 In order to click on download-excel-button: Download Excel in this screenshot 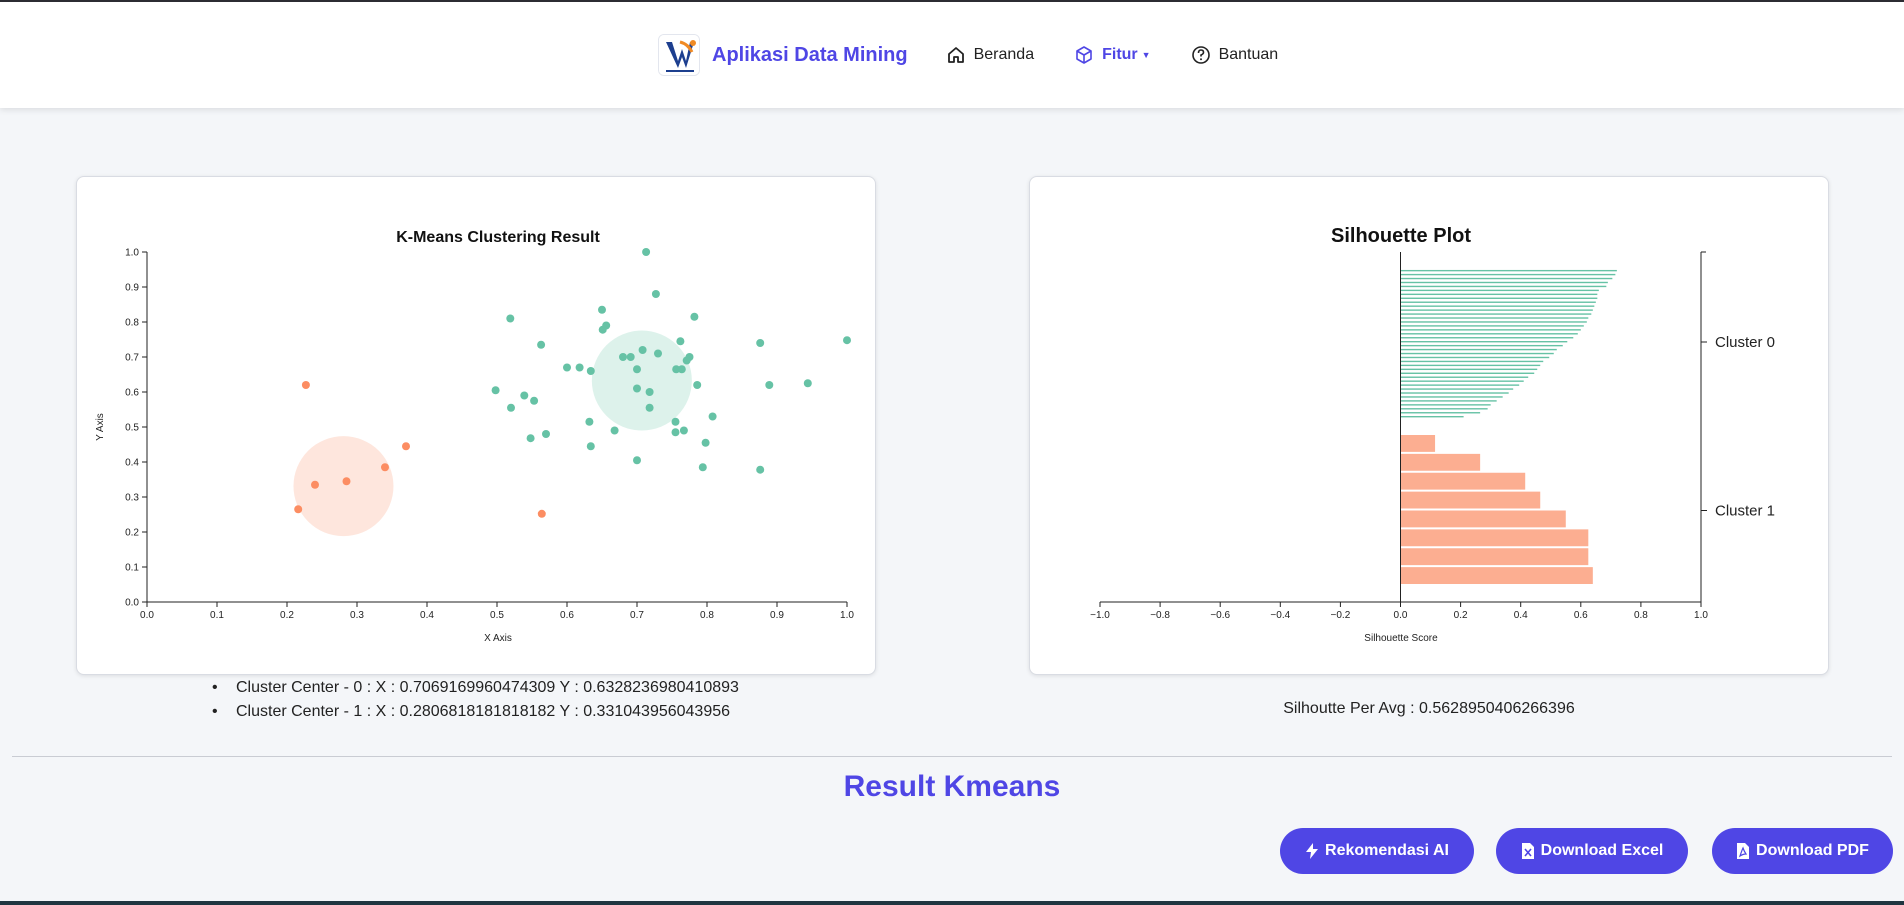, I will do `click(1592, 851)`.